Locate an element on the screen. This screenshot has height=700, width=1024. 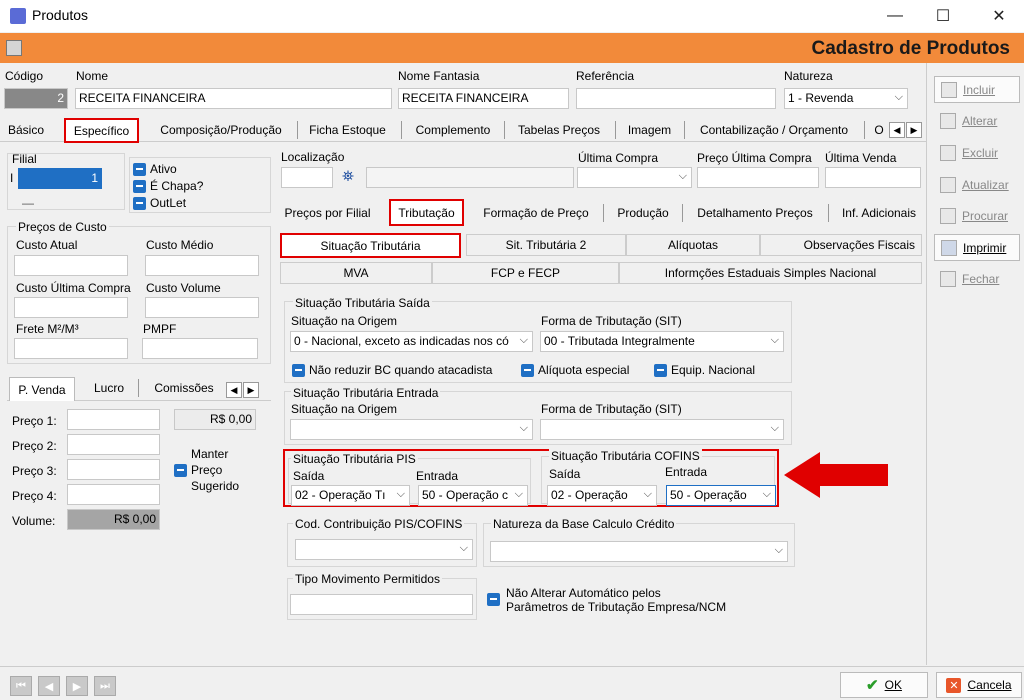
ultima-compra-dropdown: ⌵ is located at coordinates (634, 177).